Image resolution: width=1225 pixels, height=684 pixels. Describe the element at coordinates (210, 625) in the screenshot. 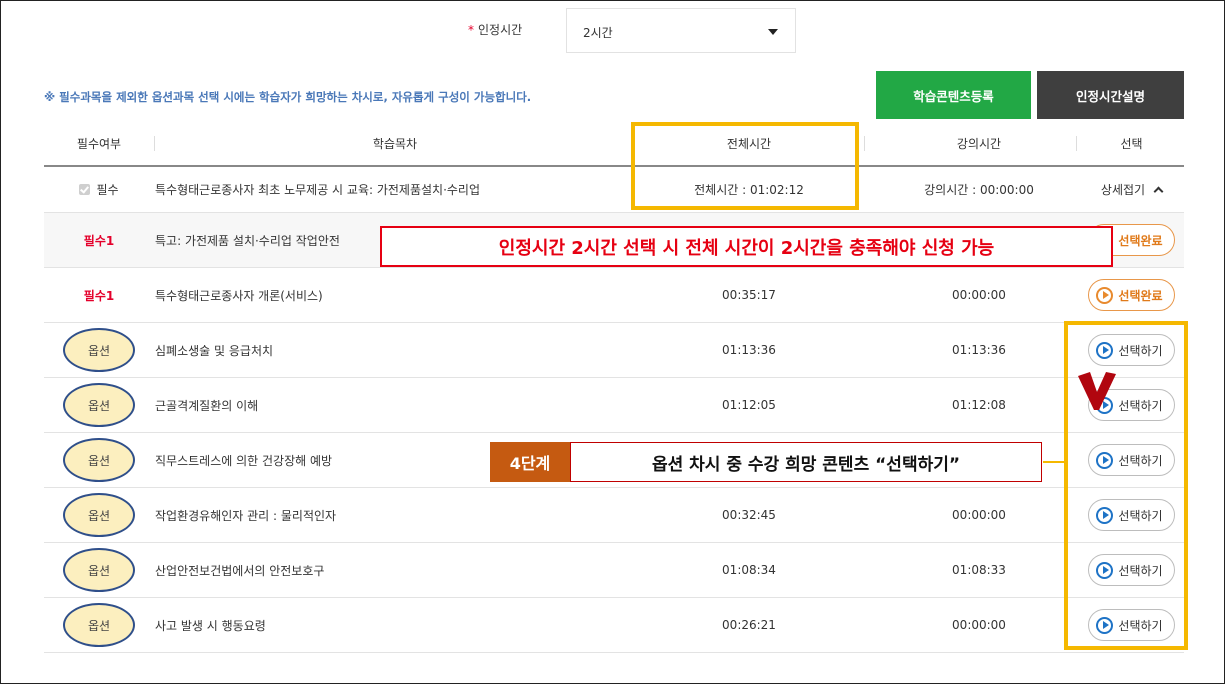

I see `row-title: 사고 발생 시 행동요령` at that location.